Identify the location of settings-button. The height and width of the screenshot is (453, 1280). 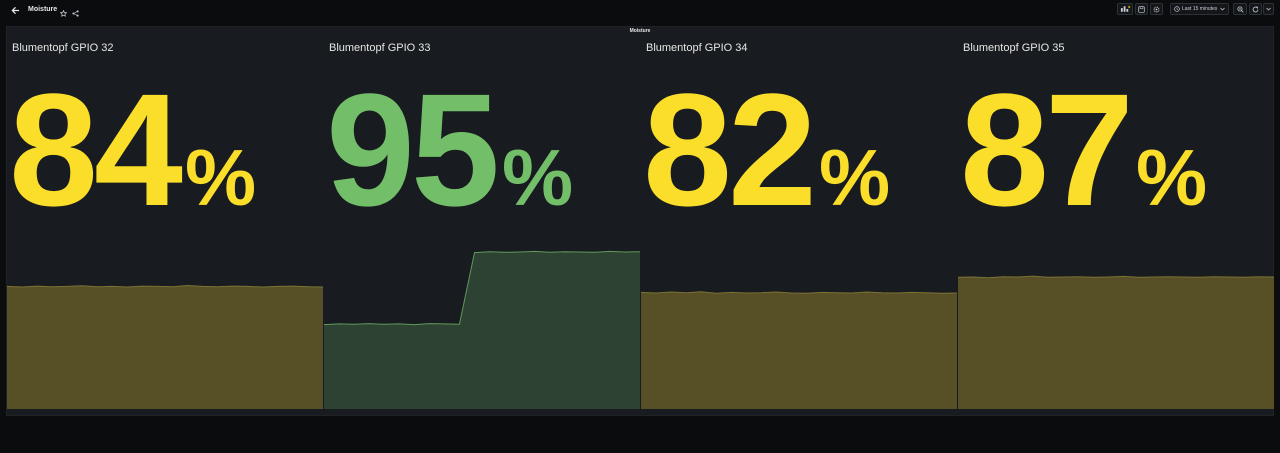
(1156, 9).